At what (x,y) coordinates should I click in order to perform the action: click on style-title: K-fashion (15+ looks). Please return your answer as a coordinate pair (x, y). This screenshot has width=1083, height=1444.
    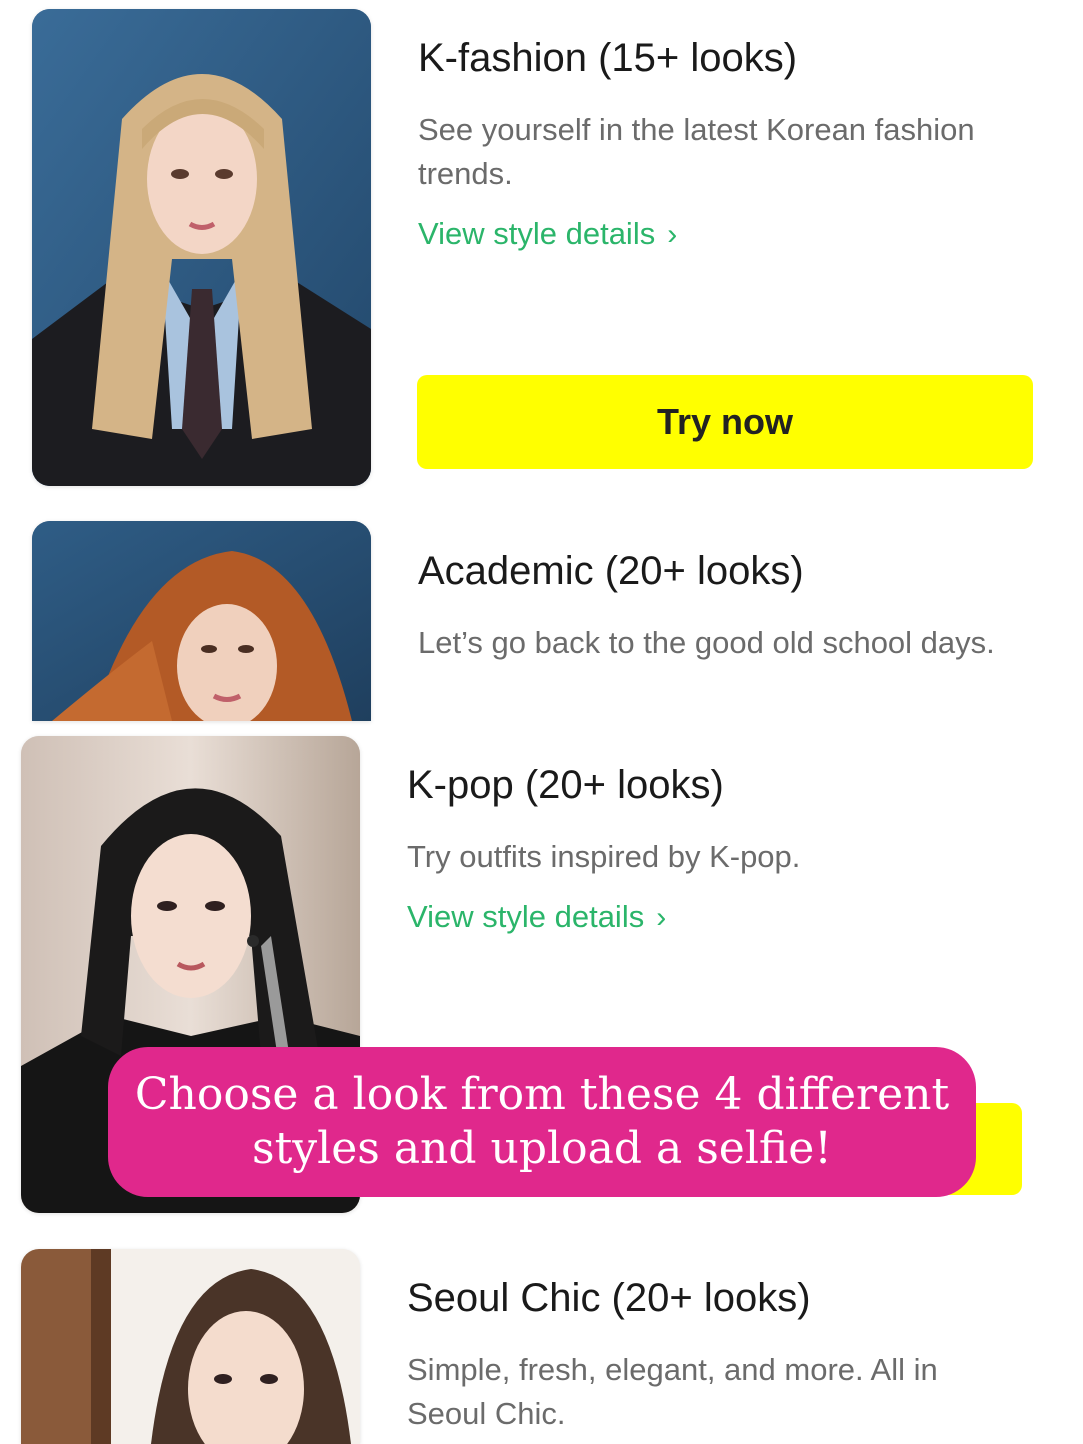
    Looking at the image, I should click on (608, 58).